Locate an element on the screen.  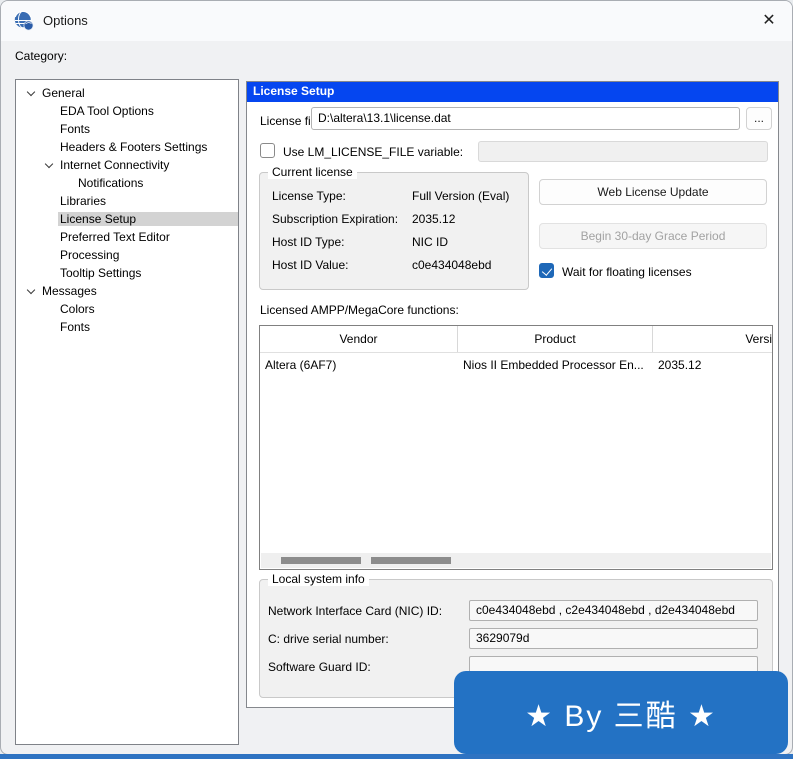
wait-floating-checkbox is located at coordinates (546, 270).